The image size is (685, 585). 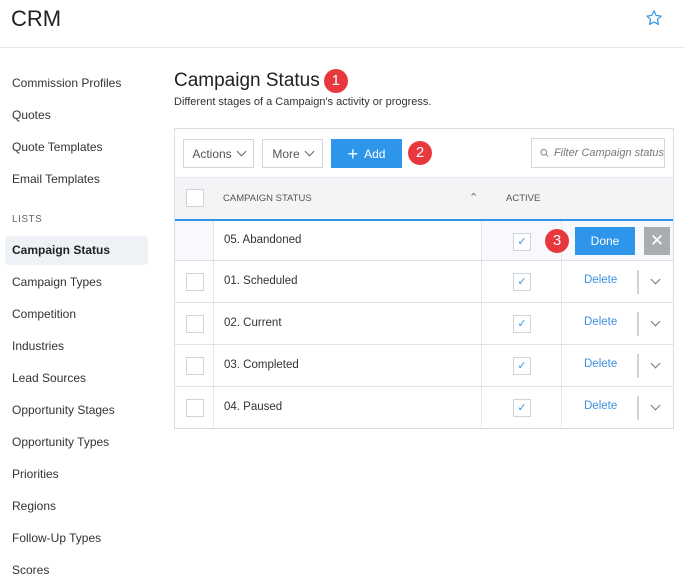 What do you see at coordinates (335, 81) in the screenshot?
I see `step-badge-1: 1` at bounding box center [335, 81].